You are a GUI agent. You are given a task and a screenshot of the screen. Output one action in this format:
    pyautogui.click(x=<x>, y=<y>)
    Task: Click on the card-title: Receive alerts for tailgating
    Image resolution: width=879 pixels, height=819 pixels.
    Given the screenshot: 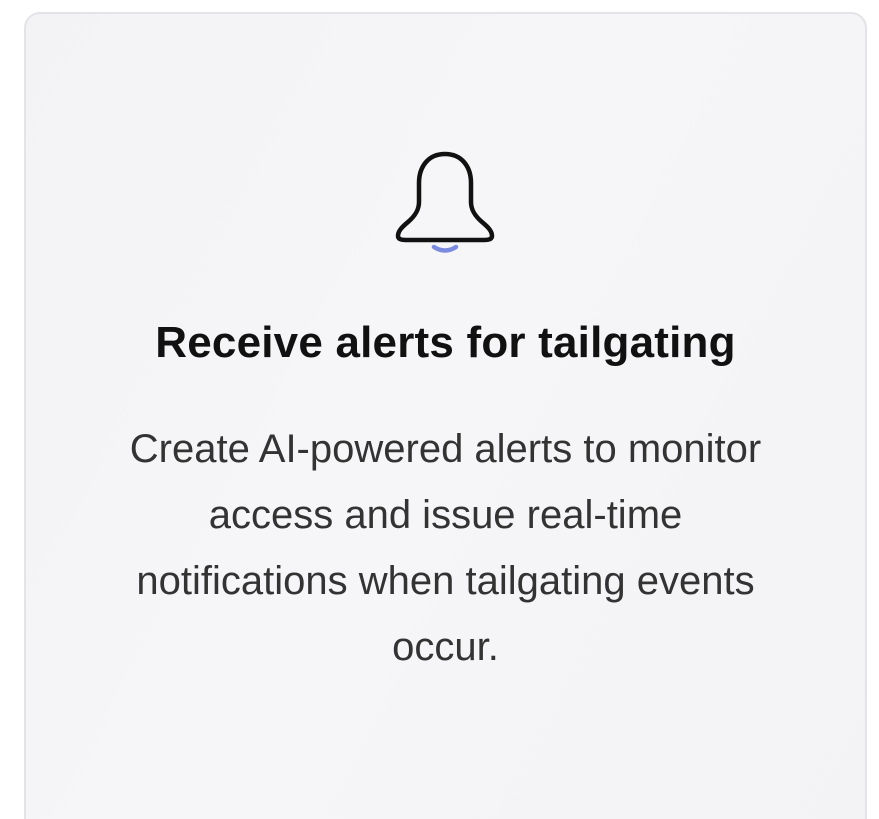 What is the action you would take?
    pyautogui.click(x=445, y=342)
    